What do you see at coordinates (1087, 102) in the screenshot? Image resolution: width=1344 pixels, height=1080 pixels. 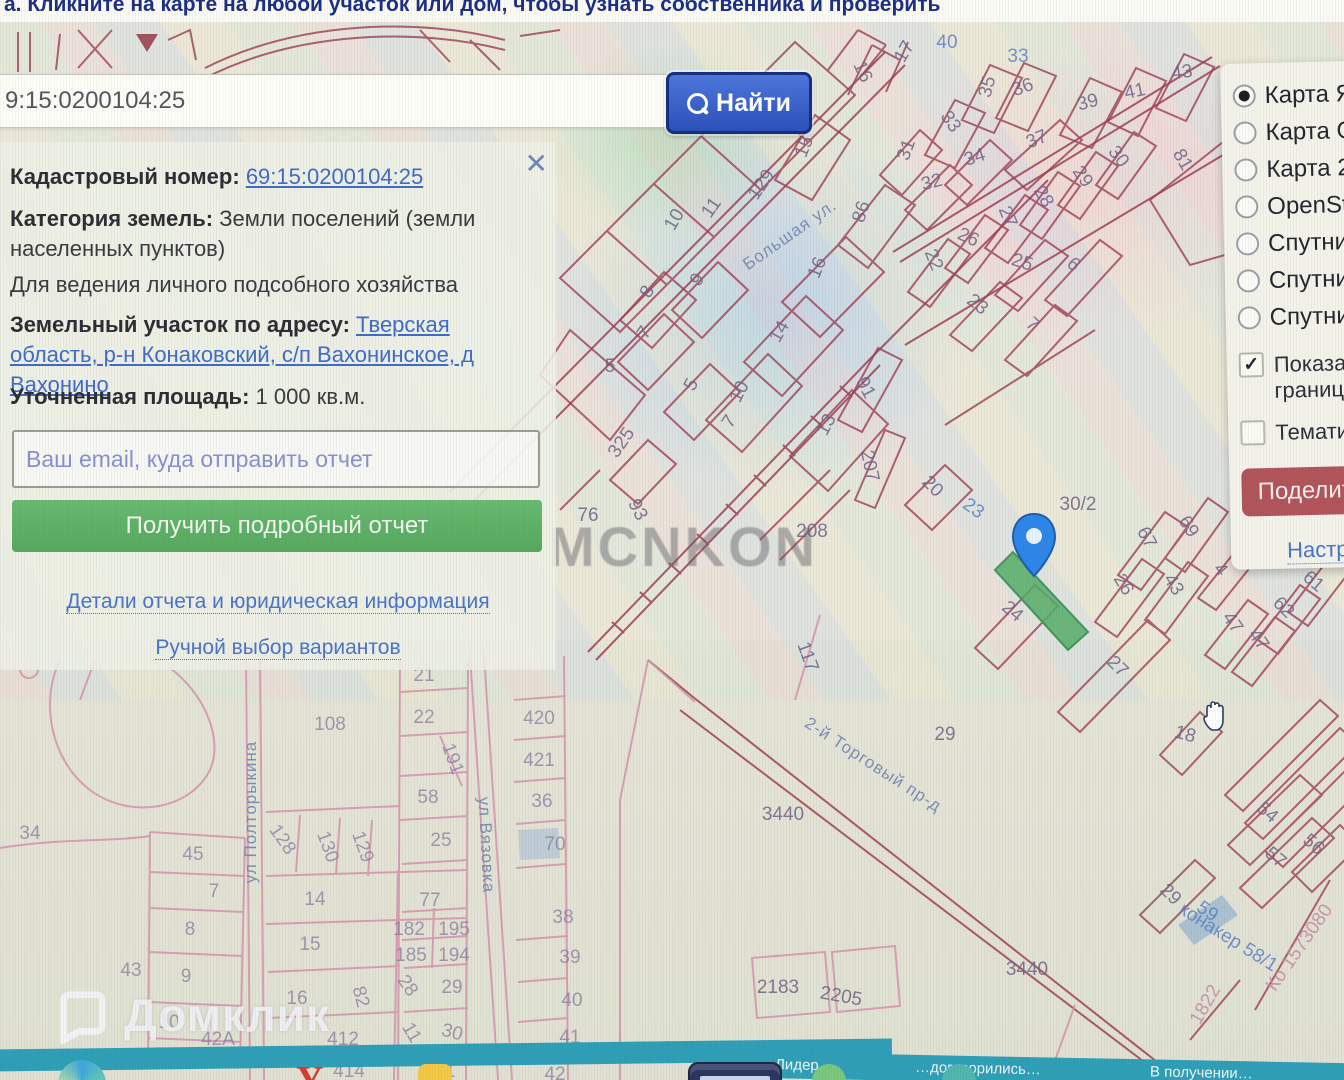 I see `parcel-number: 39` at bounding box center [1087, 102].